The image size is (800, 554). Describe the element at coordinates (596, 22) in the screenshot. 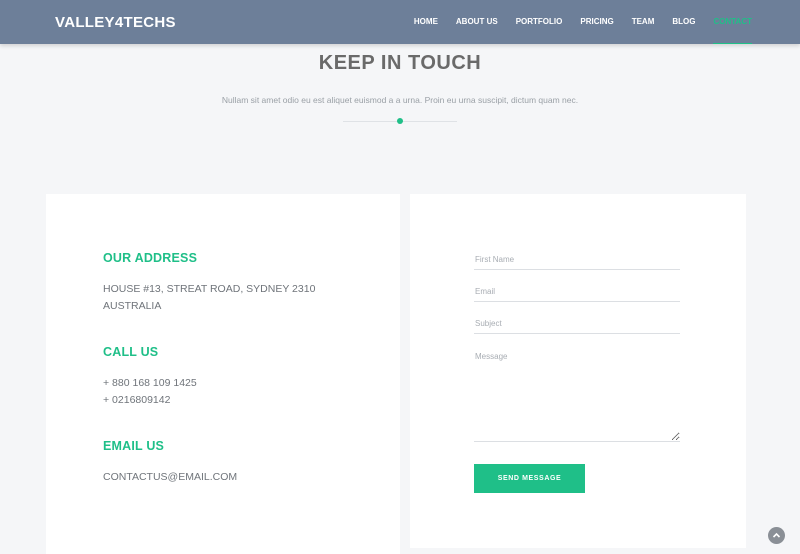

I see `nav-item-pricing: PRICING` at that location.